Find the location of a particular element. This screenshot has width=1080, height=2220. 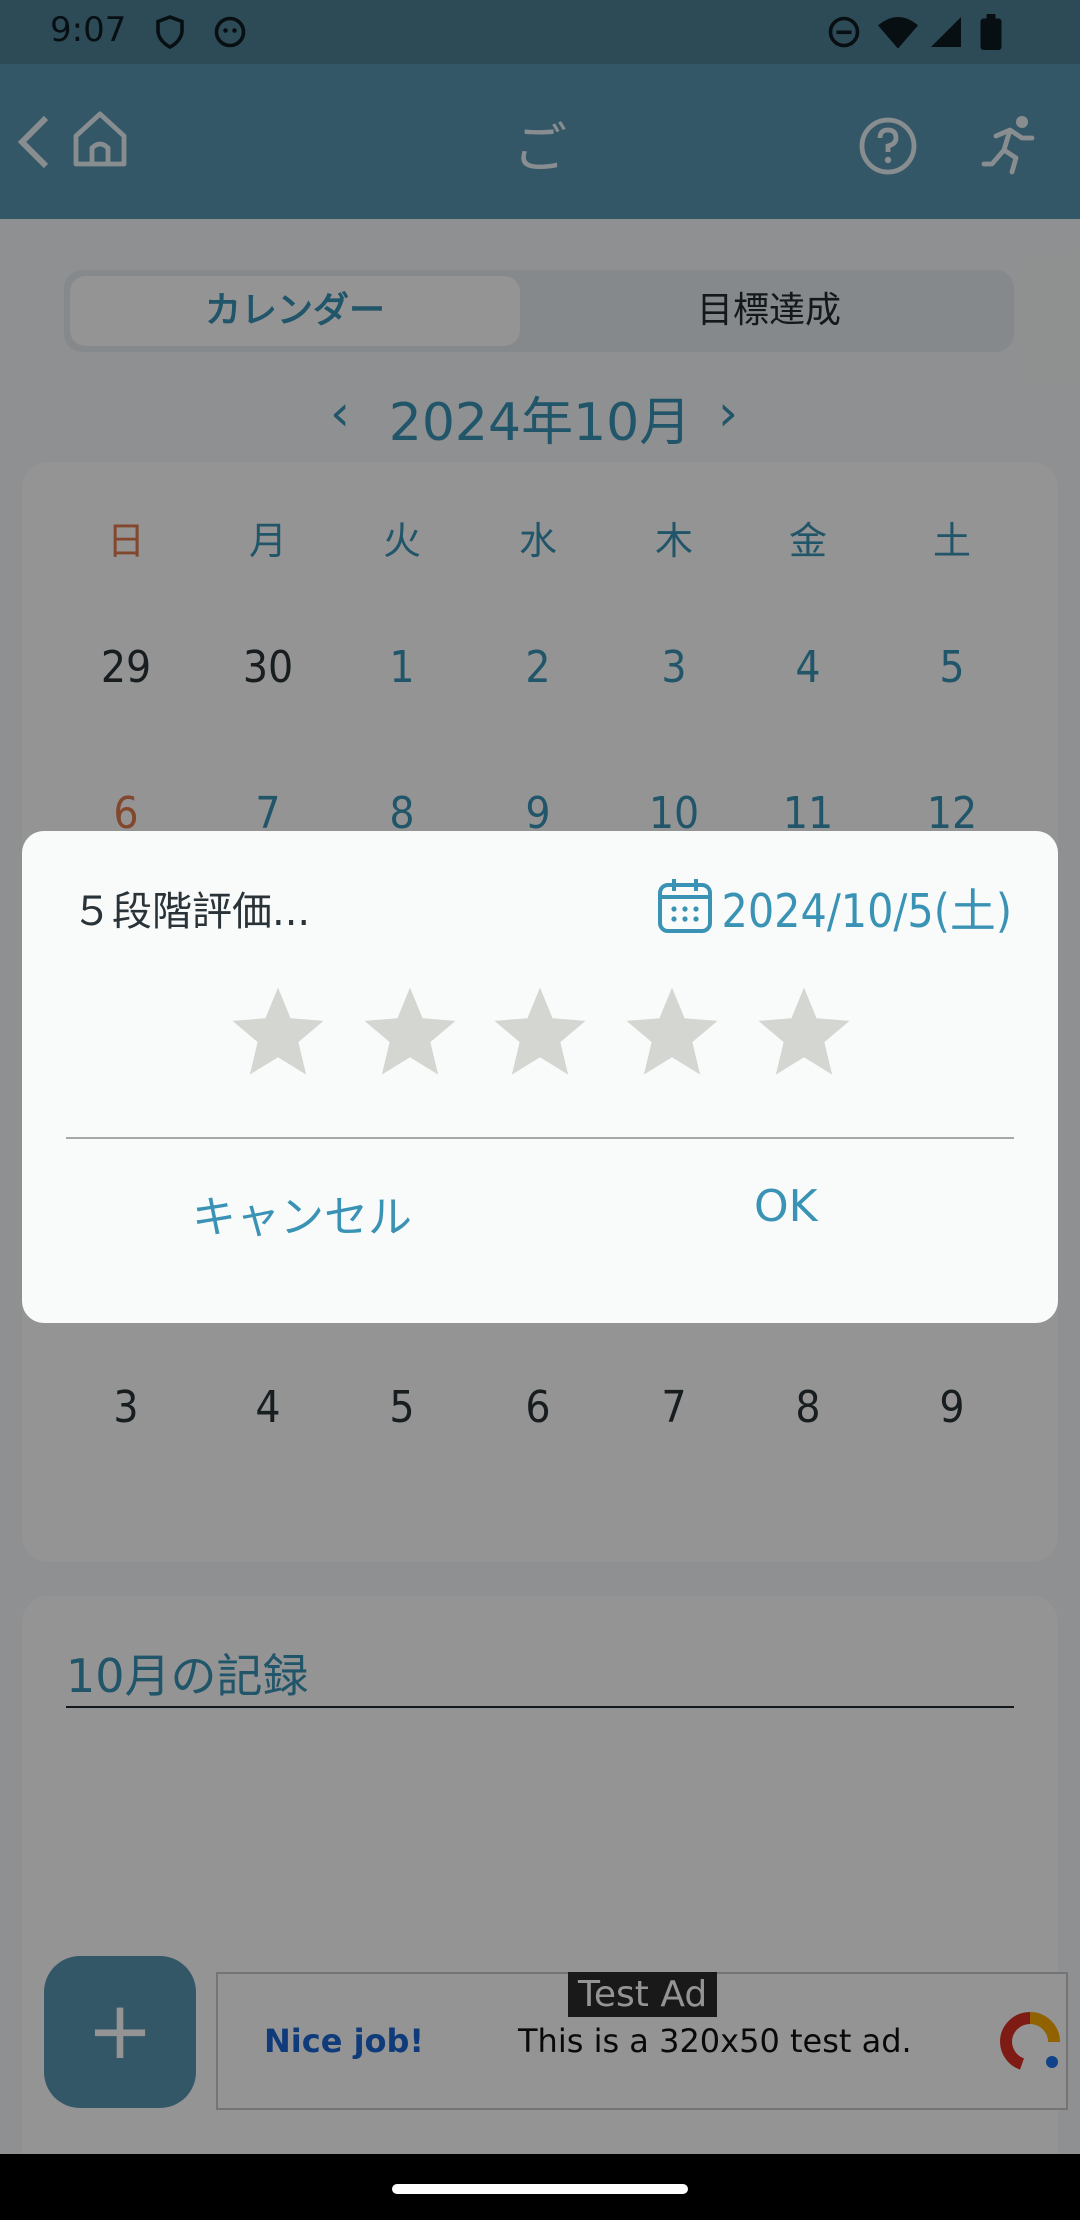

star-5-icon is located at coordinates (804, 1033).